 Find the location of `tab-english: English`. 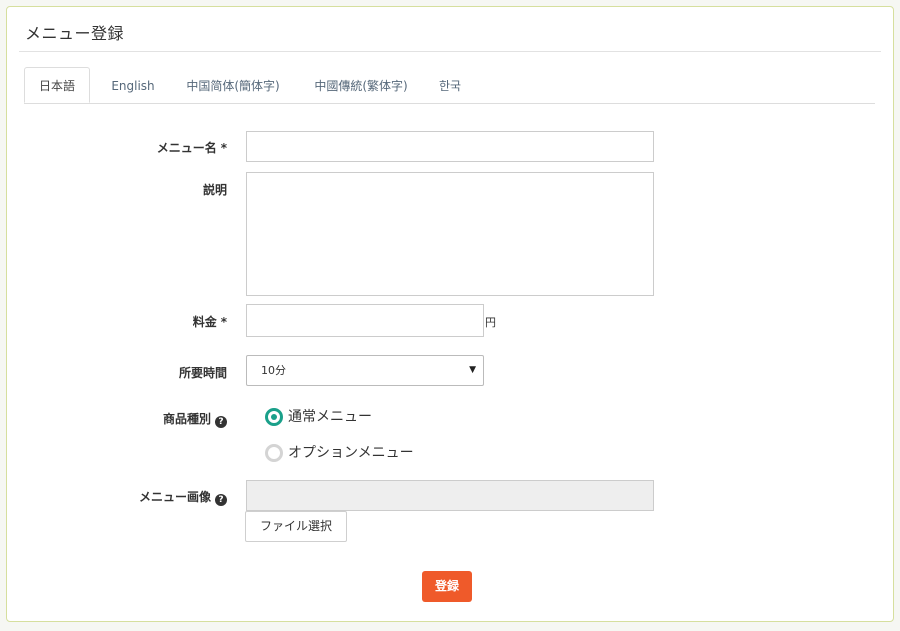

tab-english: English is located at coordinates (133, 85).